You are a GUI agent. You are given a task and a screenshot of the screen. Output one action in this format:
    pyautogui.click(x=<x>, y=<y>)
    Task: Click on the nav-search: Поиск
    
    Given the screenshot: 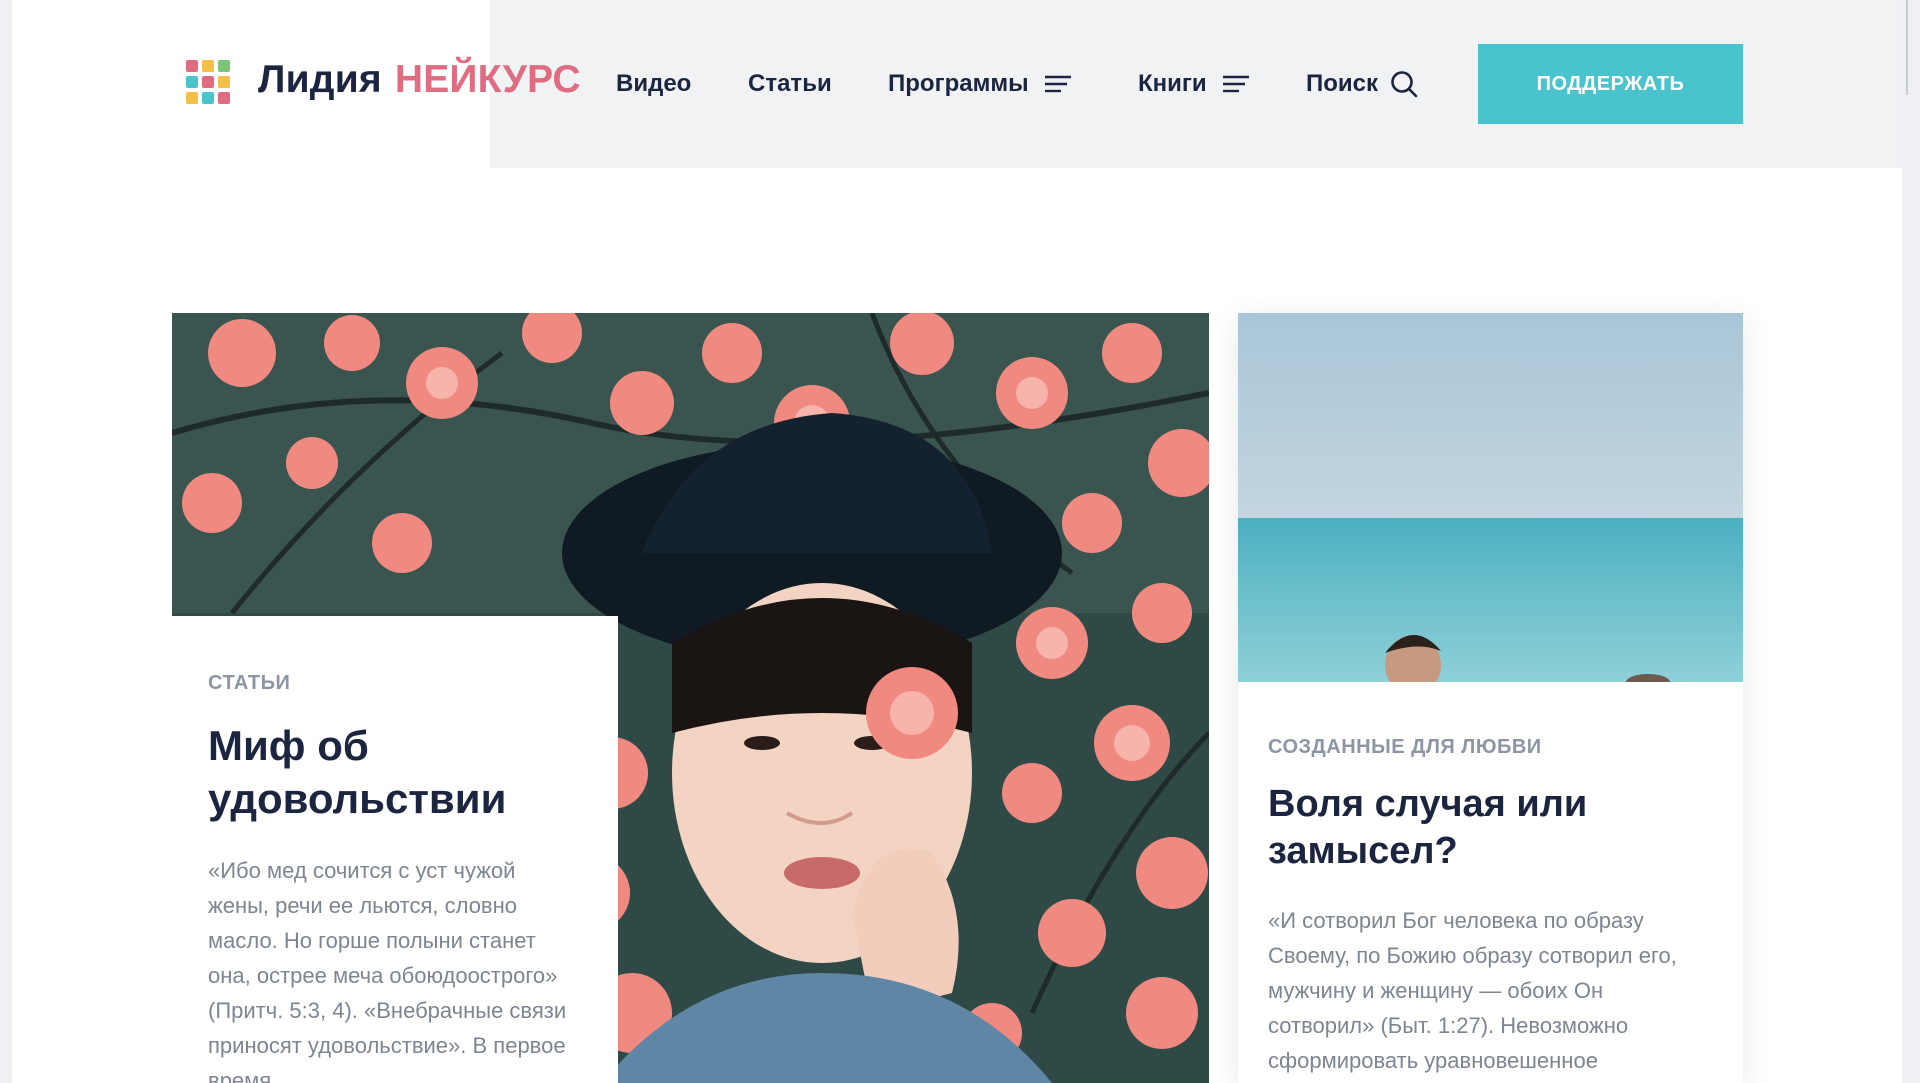 What is the action you would take?
    pyautogui.click(x=1362, y=84)
    